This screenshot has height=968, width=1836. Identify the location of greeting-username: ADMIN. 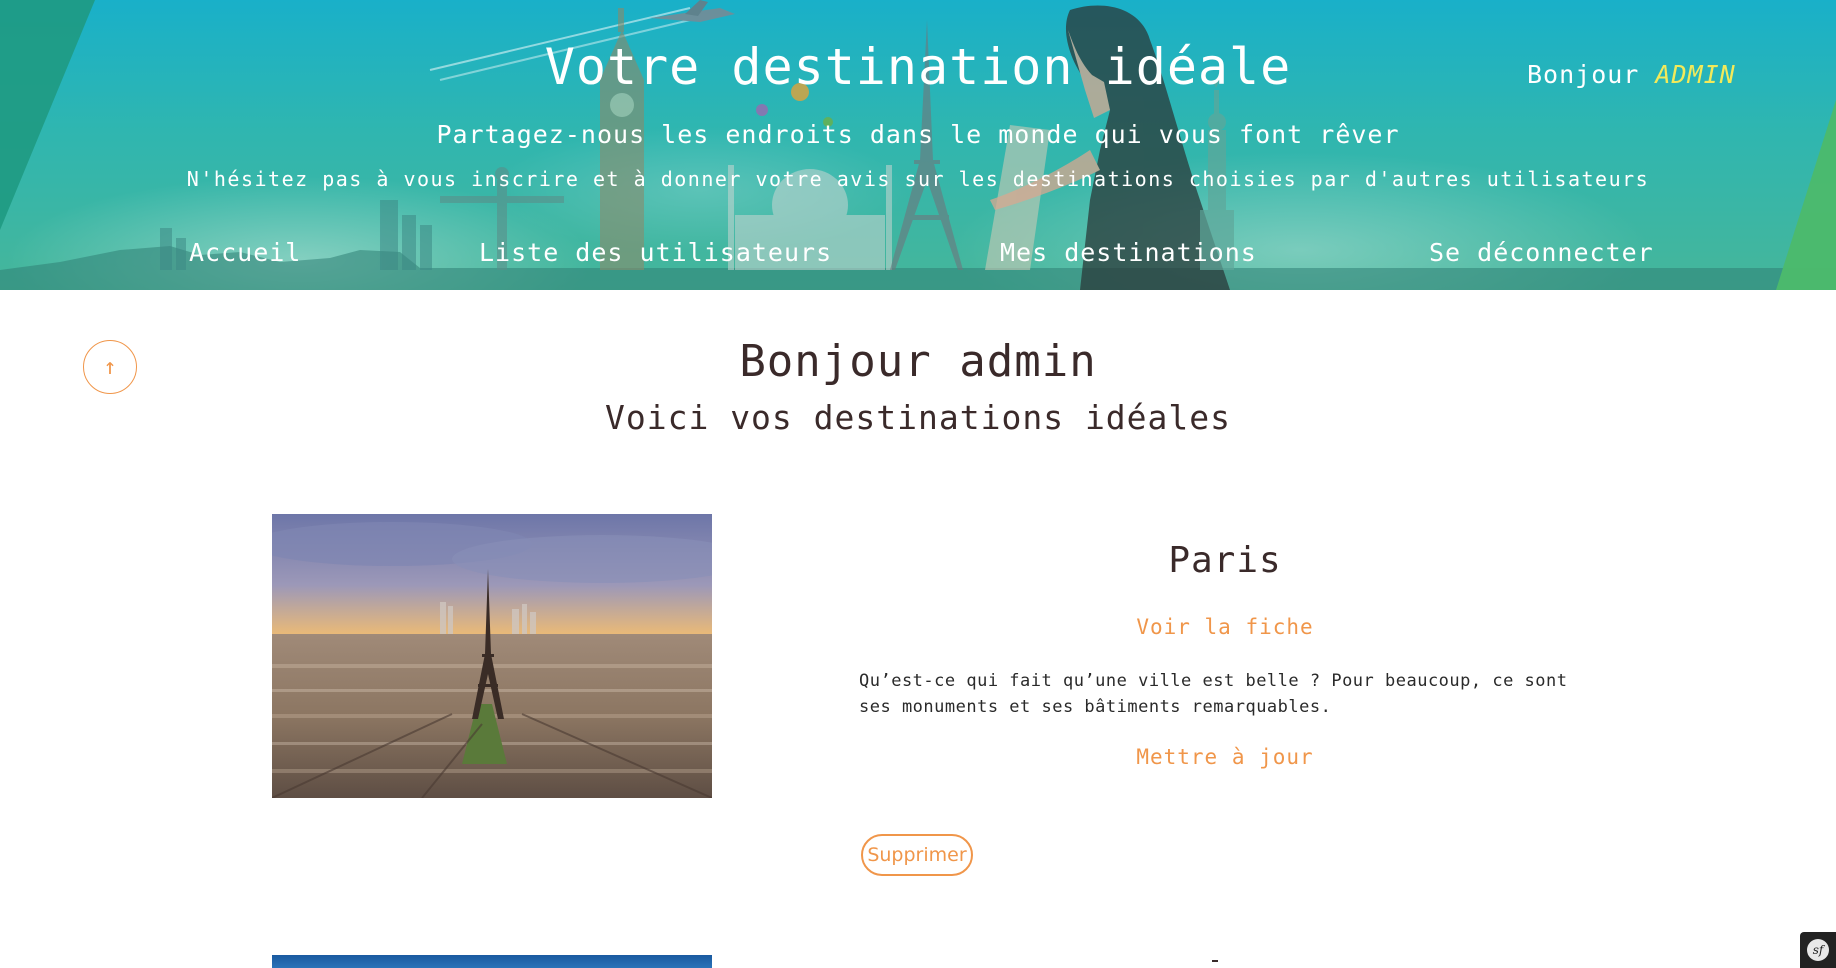
(1695, 74).